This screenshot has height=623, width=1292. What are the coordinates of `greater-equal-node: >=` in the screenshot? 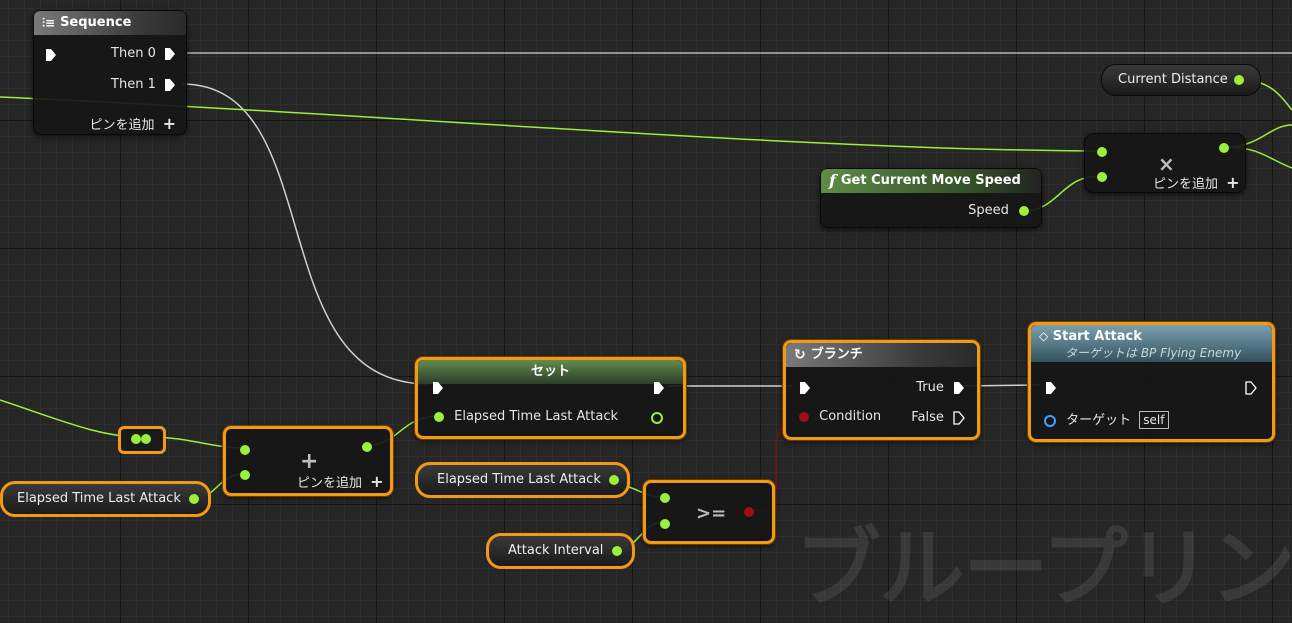 It's located at (709, 512).